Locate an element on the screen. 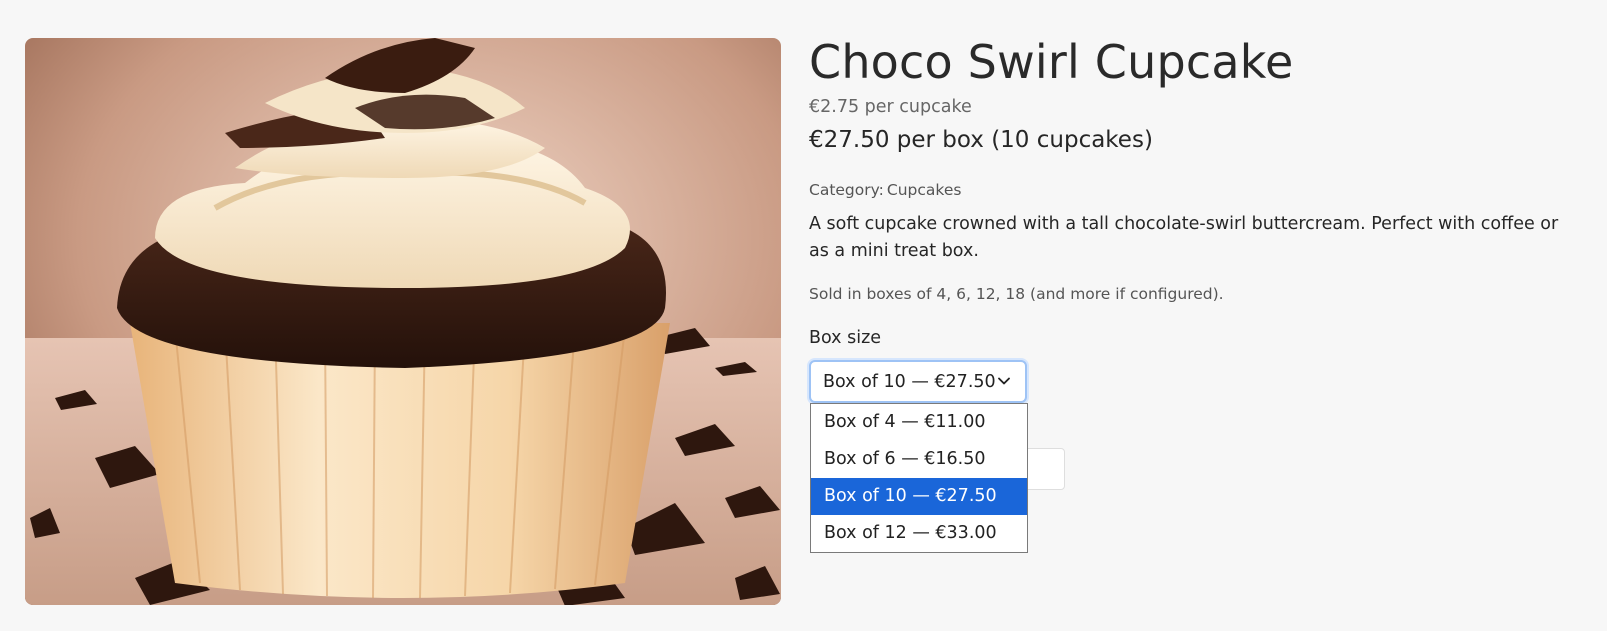 This screenshot has height=631, width=1607. chevron-down-icon is located at coordinates (1004, 381).